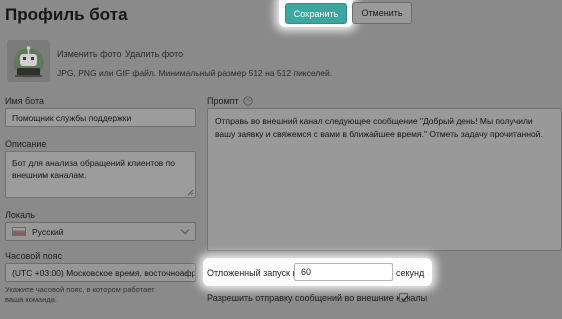 Image resolution: width=562 pixels, height=319 pixels. Describe the element at coordinates (26, 144) in the screenshot. I see `description-label: Описание` at that location.